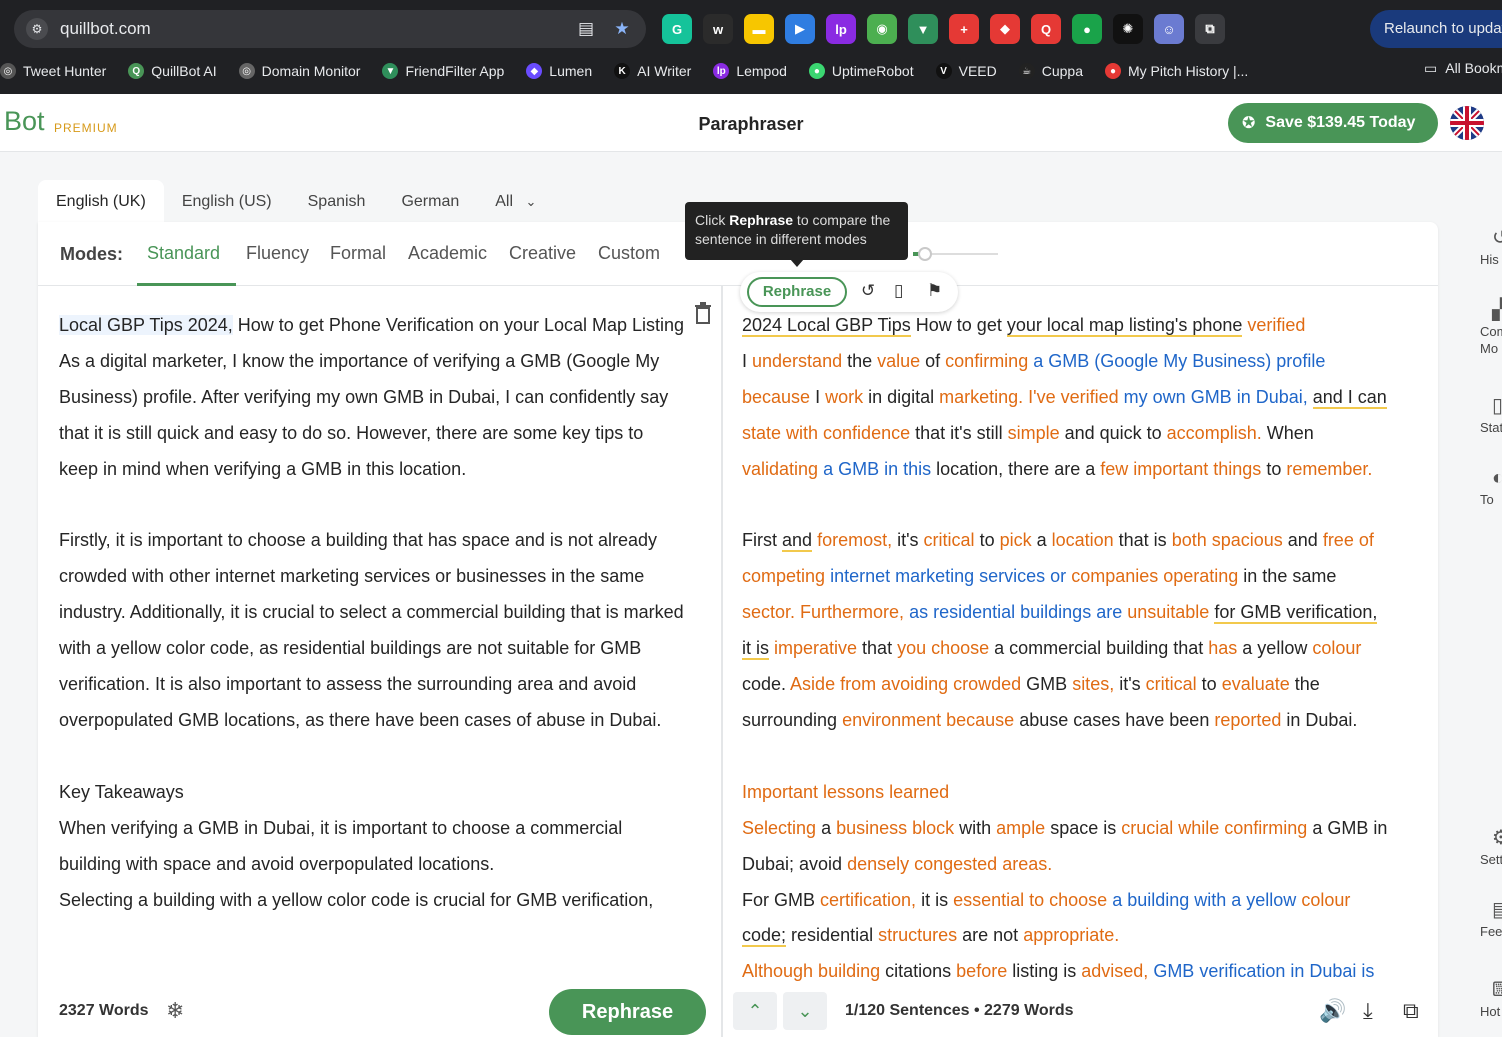  I want to click on changed-word: Selecting, so click(779, 828).